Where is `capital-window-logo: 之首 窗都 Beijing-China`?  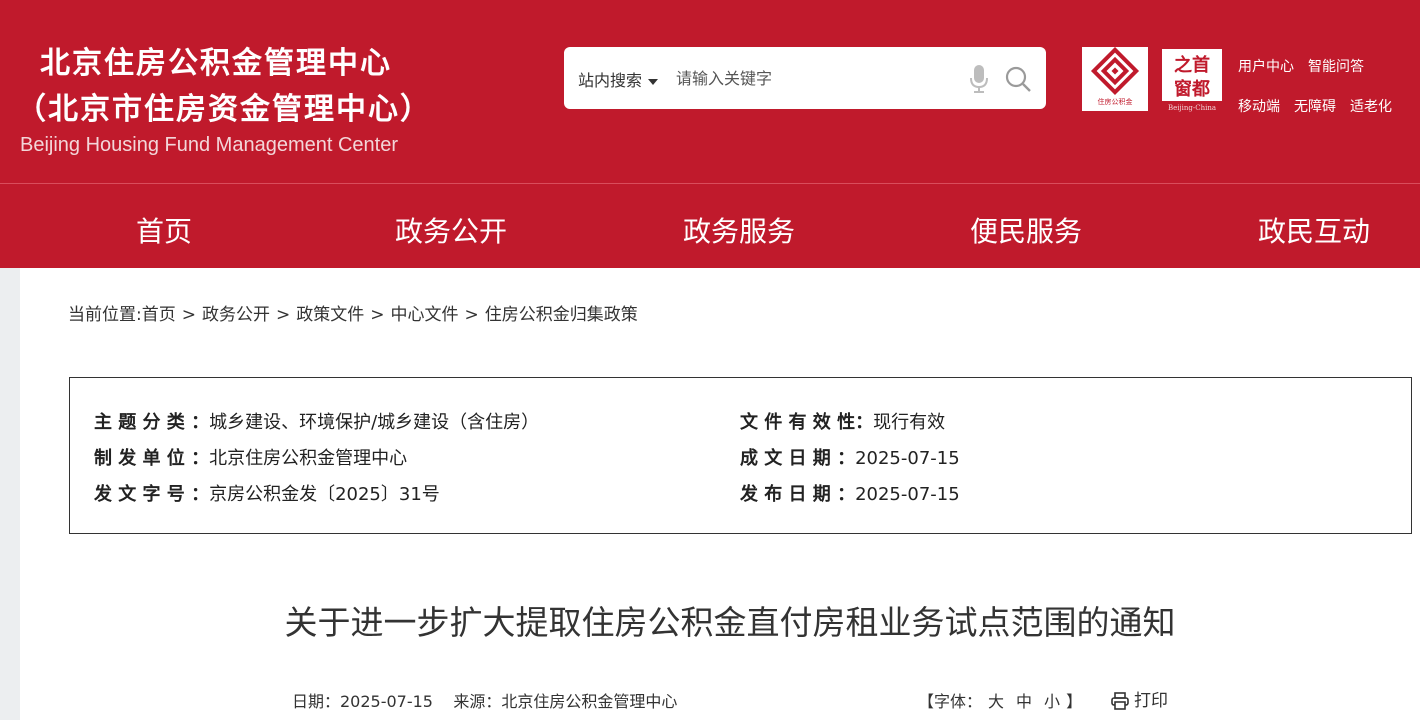
capital-window-logo: 之首 窗都 Beijing-China is located at coordinates (1192, 80).